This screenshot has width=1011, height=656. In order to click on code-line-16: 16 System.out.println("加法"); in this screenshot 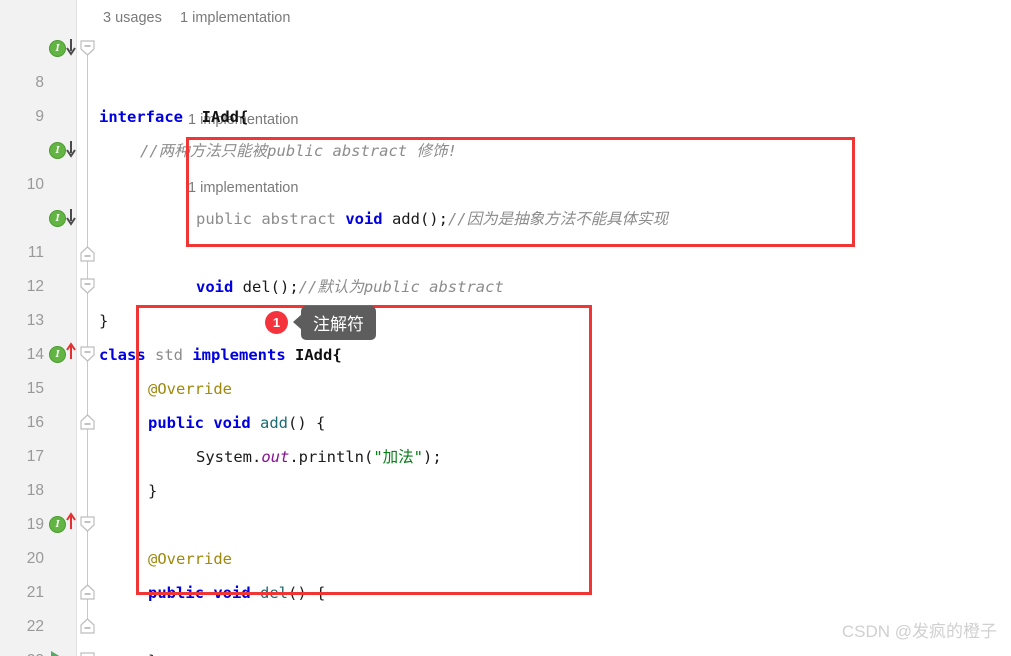, I will do `click(505, 419)`.